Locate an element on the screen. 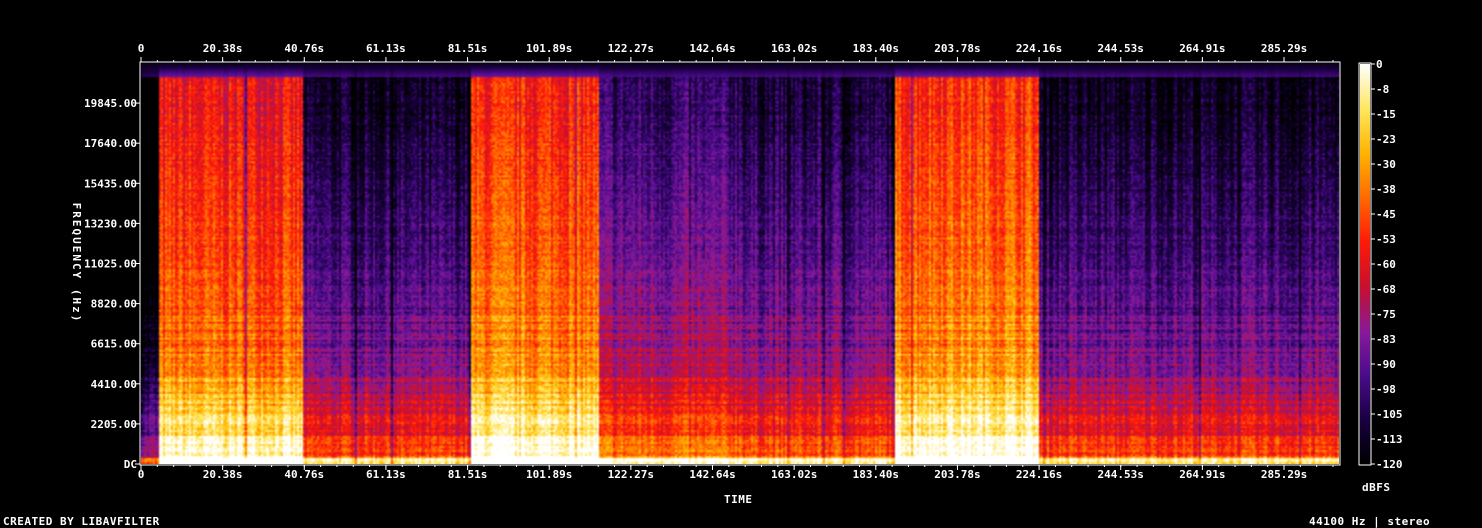 This screenshot has width=1482, height=528. x-tick-label-top: 101.89s is located at coordinates (549, 48).